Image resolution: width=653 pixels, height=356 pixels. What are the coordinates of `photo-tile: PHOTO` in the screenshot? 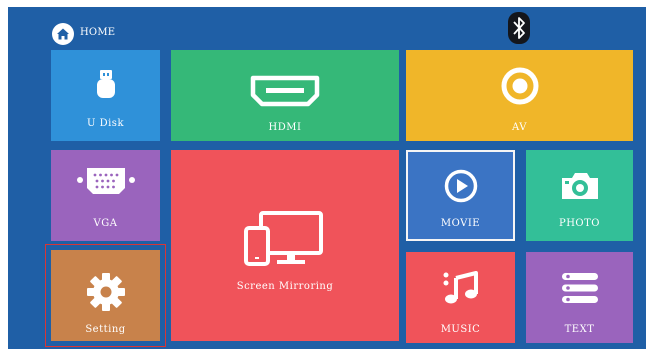 It's located at (579, 195).